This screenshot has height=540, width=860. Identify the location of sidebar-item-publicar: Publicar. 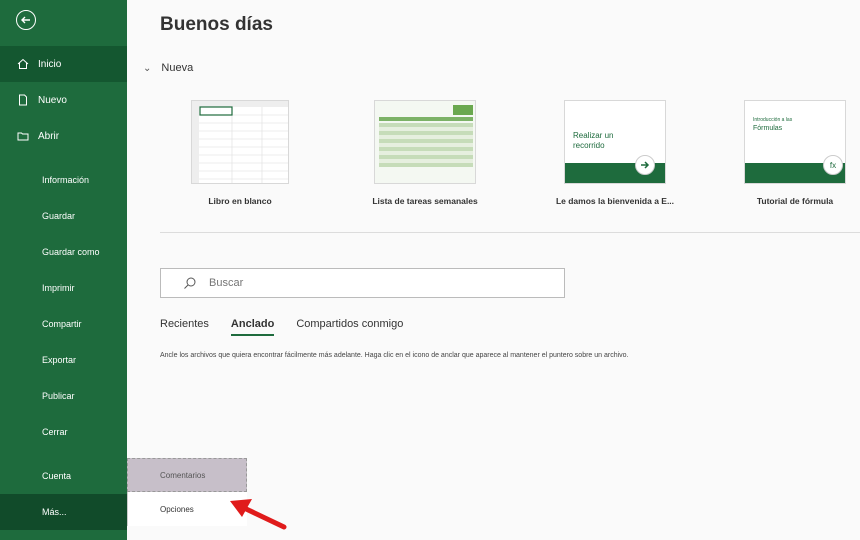
(63, 396).